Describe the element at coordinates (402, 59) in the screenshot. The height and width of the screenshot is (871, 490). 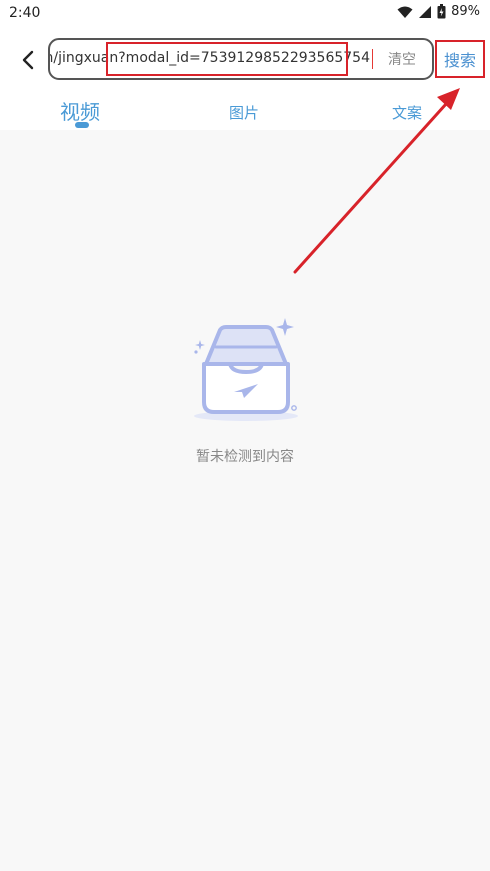
I see `clear-button: 清空` at that location.